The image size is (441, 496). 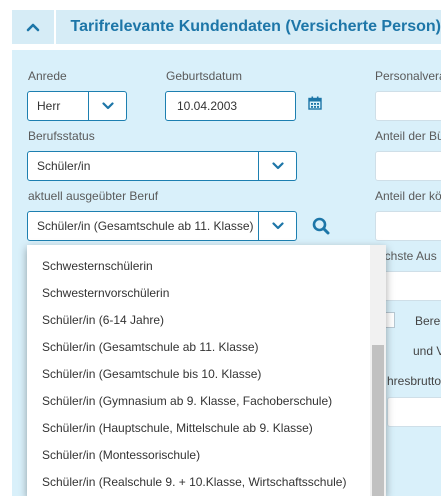 I want to click on chevron-up-icon, so click(x=33, y=27).